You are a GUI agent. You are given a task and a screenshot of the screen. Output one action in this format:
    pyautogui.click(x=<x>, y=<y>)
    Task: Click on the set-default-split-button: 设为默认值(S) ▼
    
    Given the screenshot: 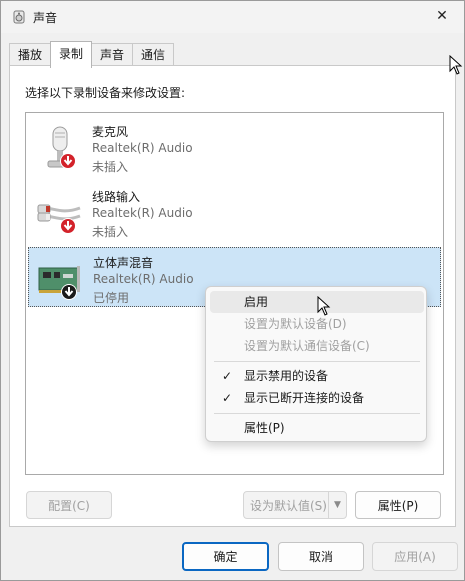 What is the action you would take?
    pyautogui.click(x=295, y=505)
    